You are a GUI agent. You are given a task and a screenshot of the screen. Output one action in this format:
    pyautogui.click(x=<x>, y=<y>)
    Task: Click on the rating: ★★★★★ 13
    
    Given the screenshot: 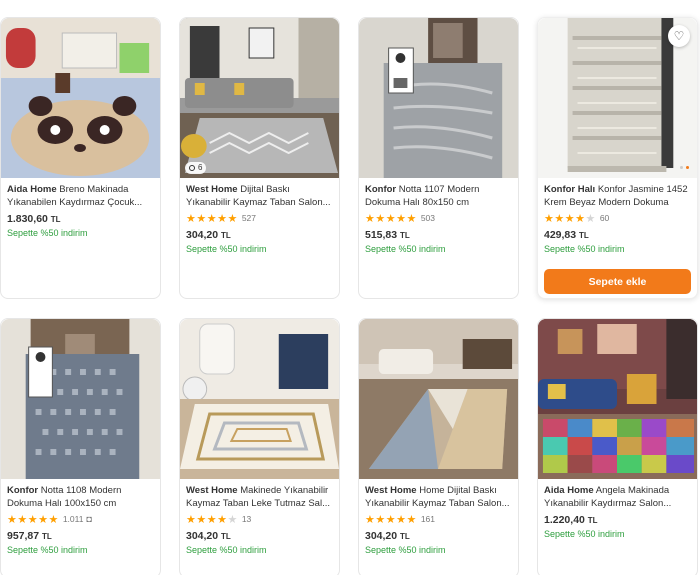 What is the action you would take?
    pyautogui.click(x=219, y=519)
    